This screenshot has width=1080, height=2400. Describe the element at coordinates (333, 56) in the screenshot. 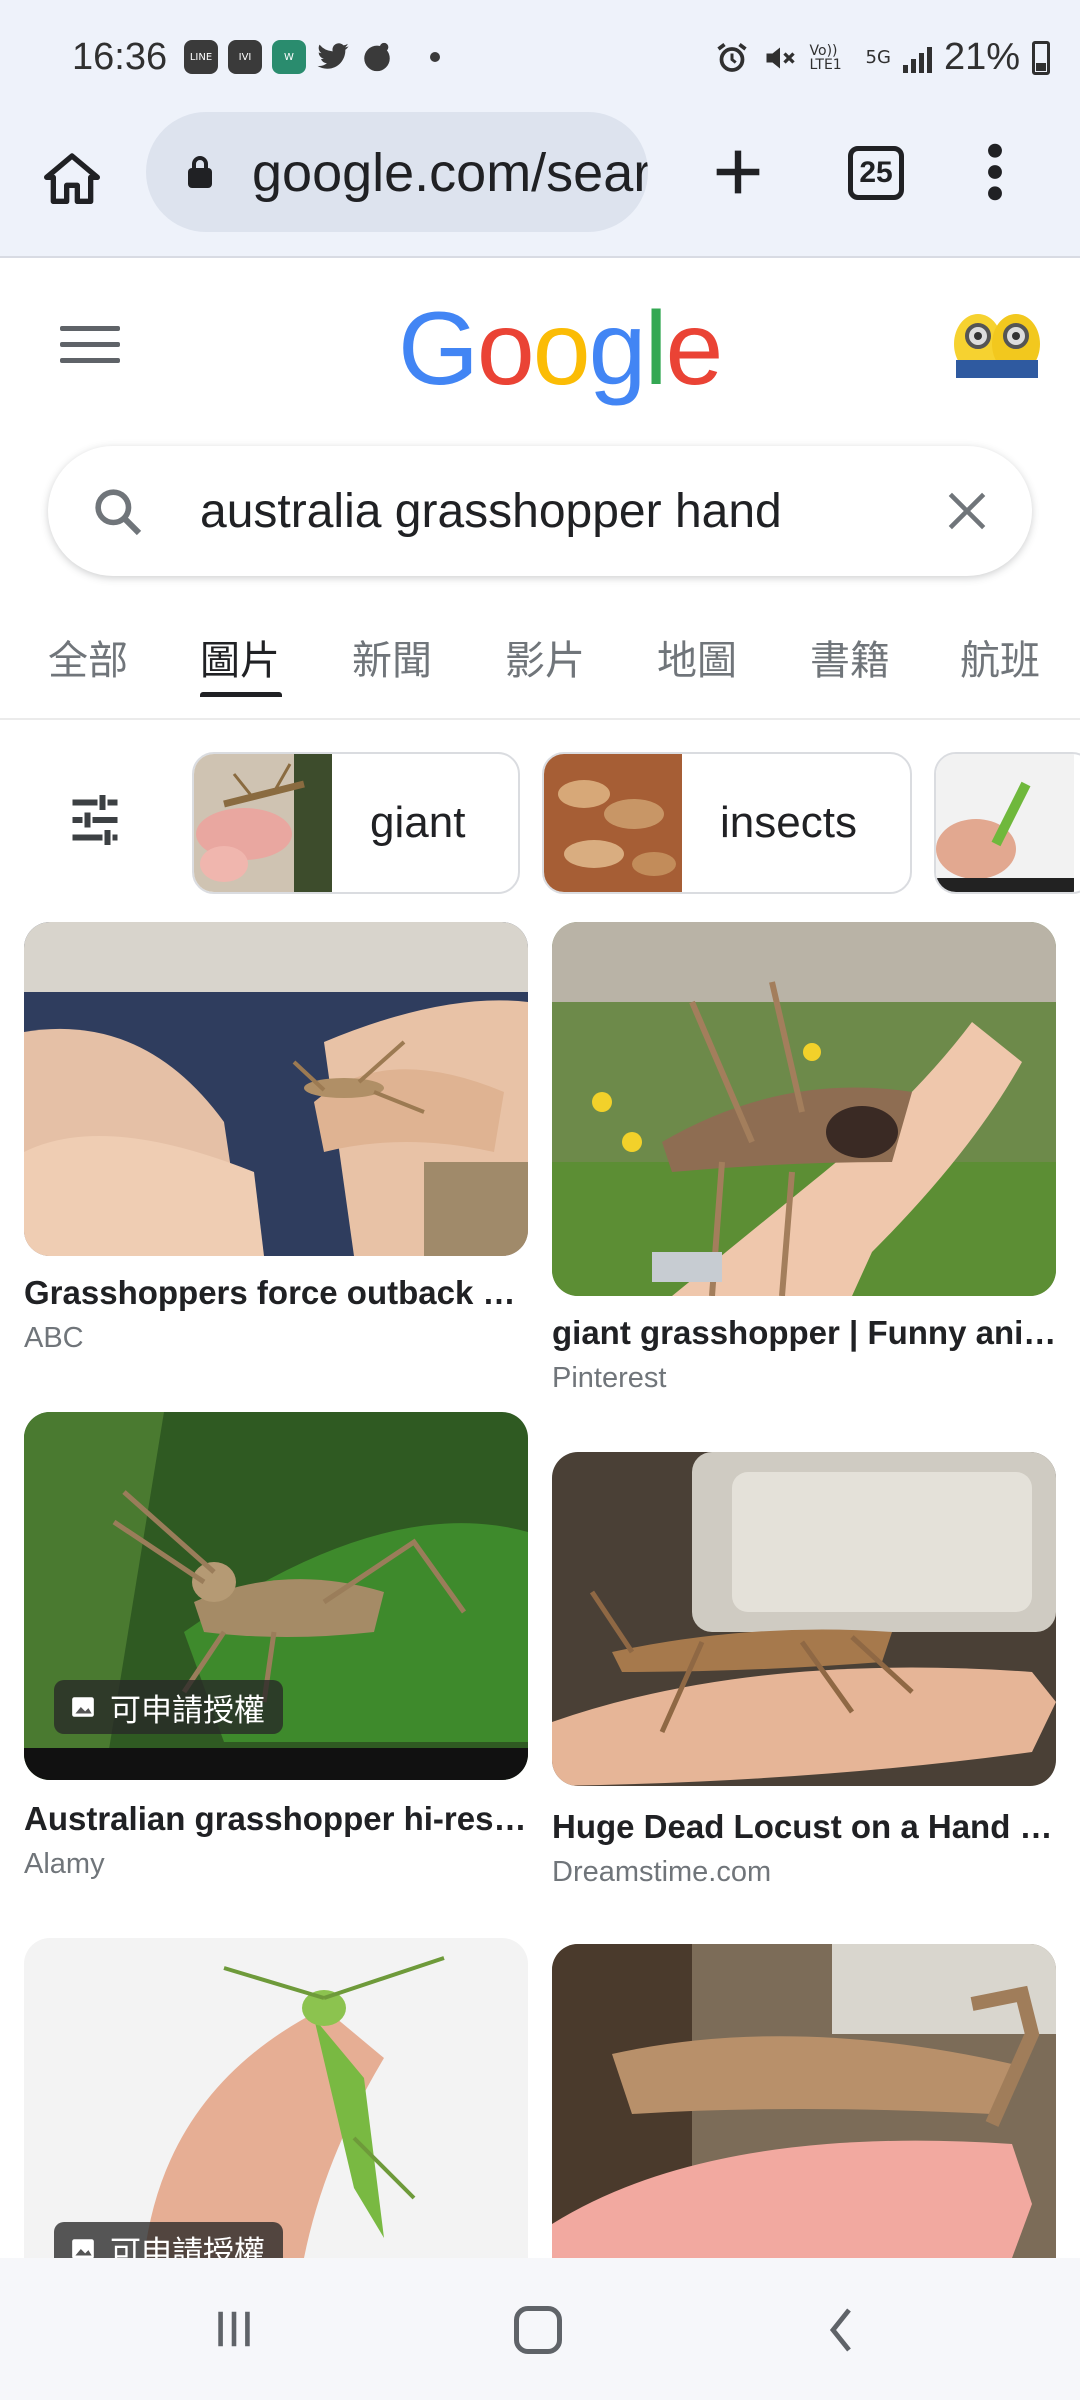

I see `twitter-icon` at that location.